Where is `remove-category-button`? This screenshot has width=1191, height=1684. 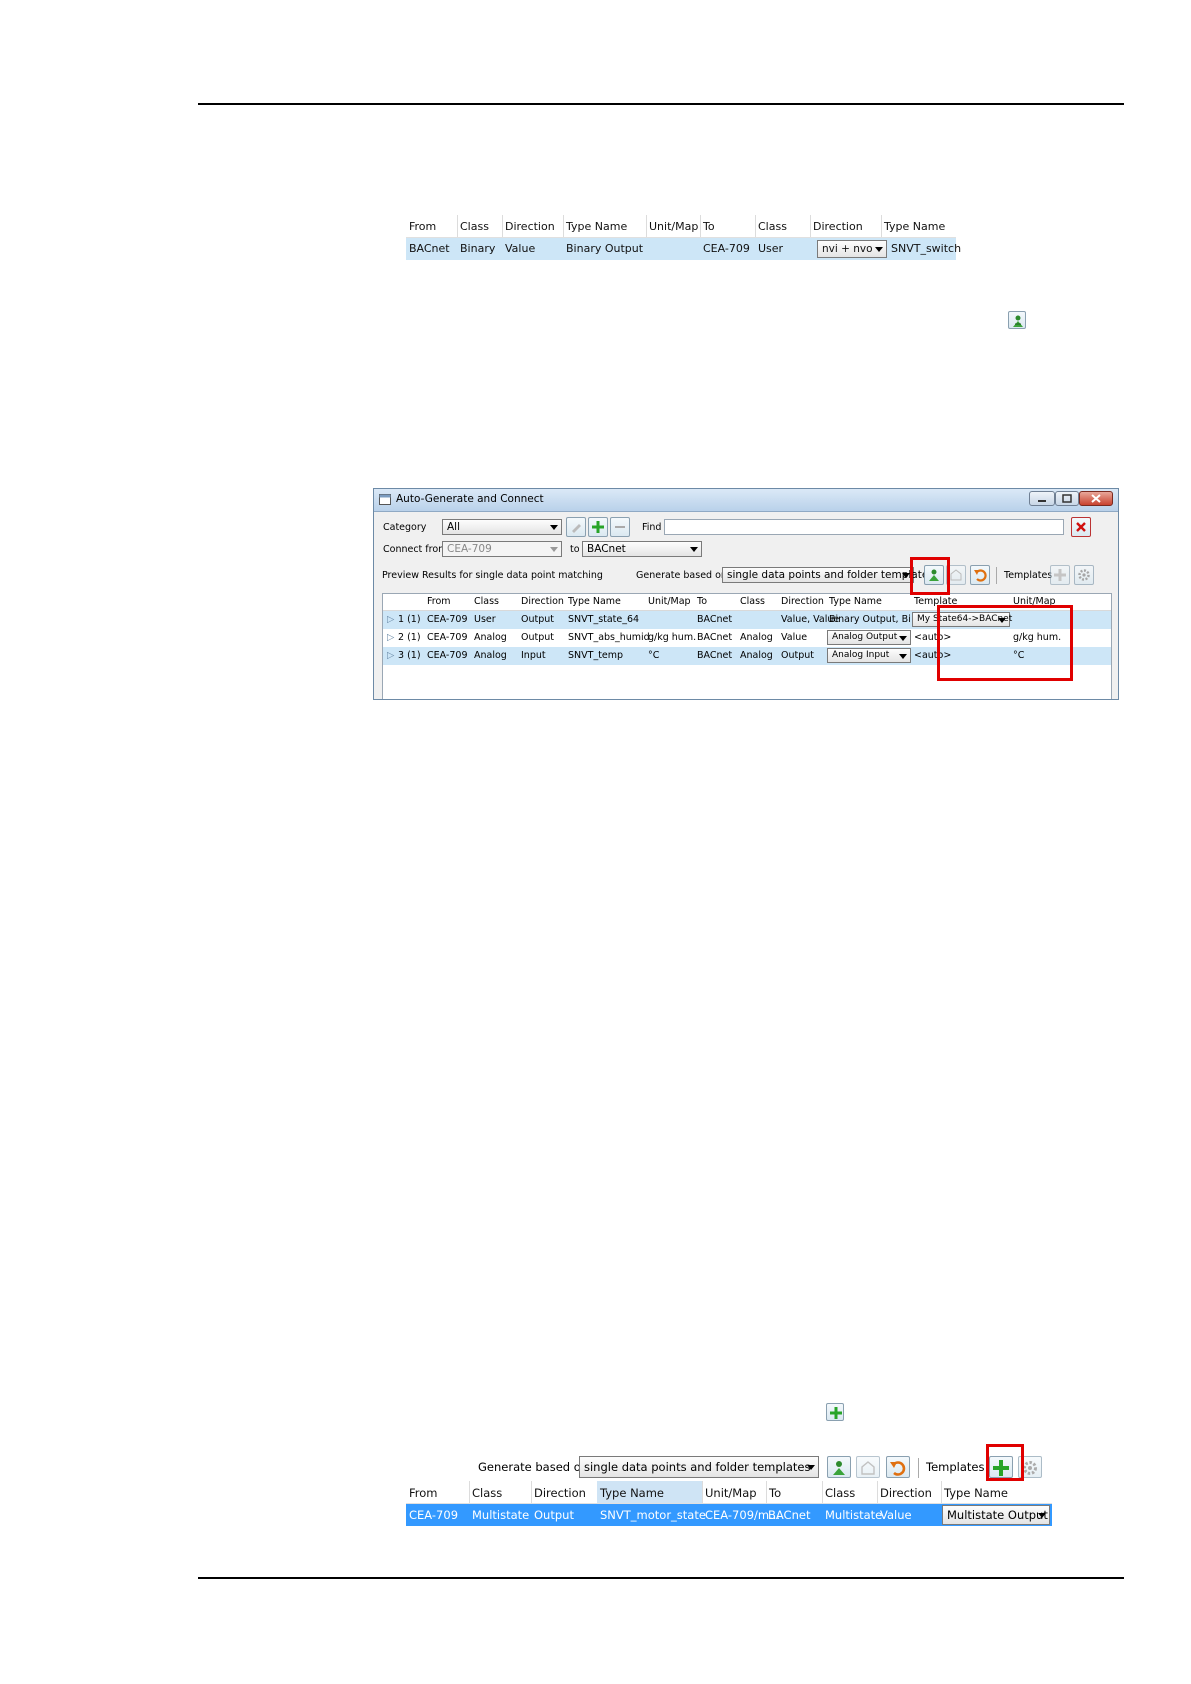
remove-category-button is located at coordinates (620, 527).